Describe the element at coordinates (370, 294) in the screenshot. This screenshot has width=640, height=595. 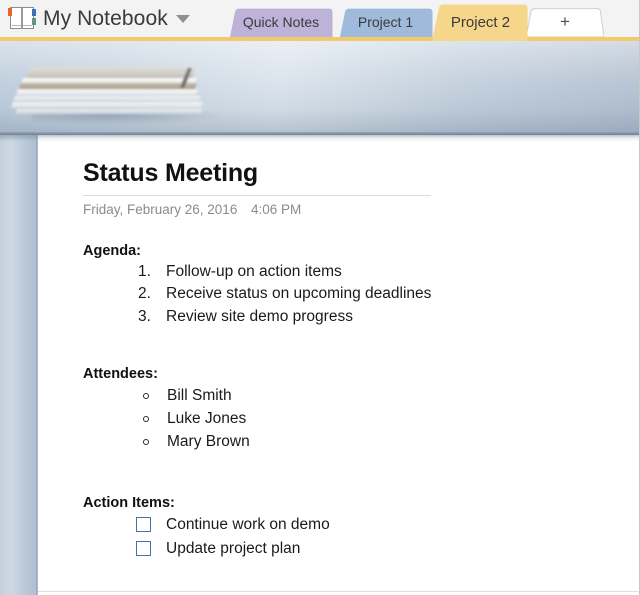
I see `list-item: Receive status on upcoming deadlines` at that location.